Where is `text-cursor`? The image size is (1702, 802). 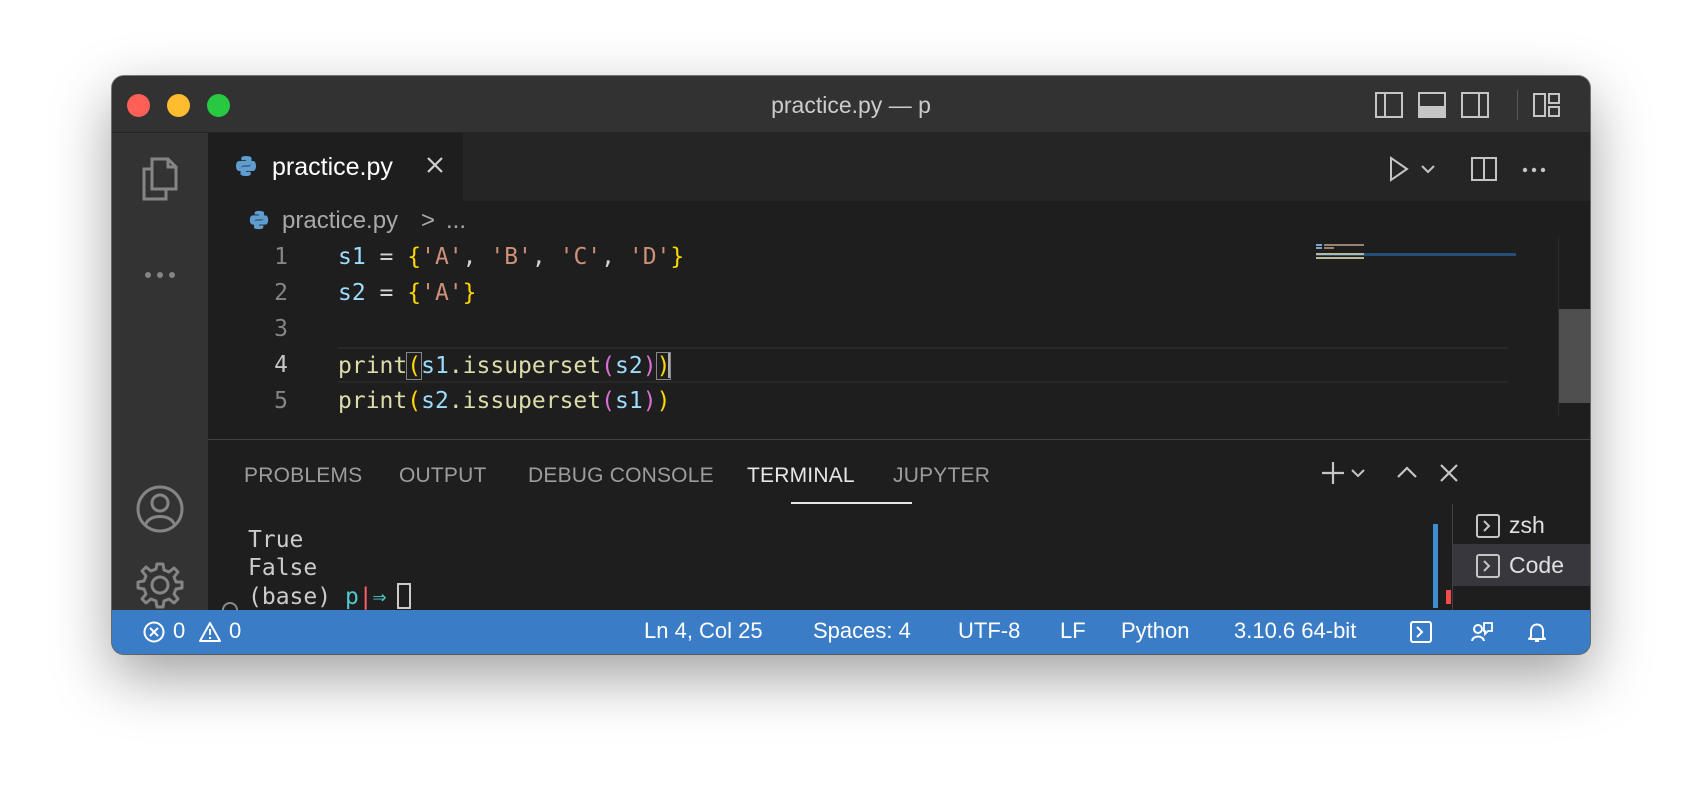 text-cursor is located at coordinates (669, 365).